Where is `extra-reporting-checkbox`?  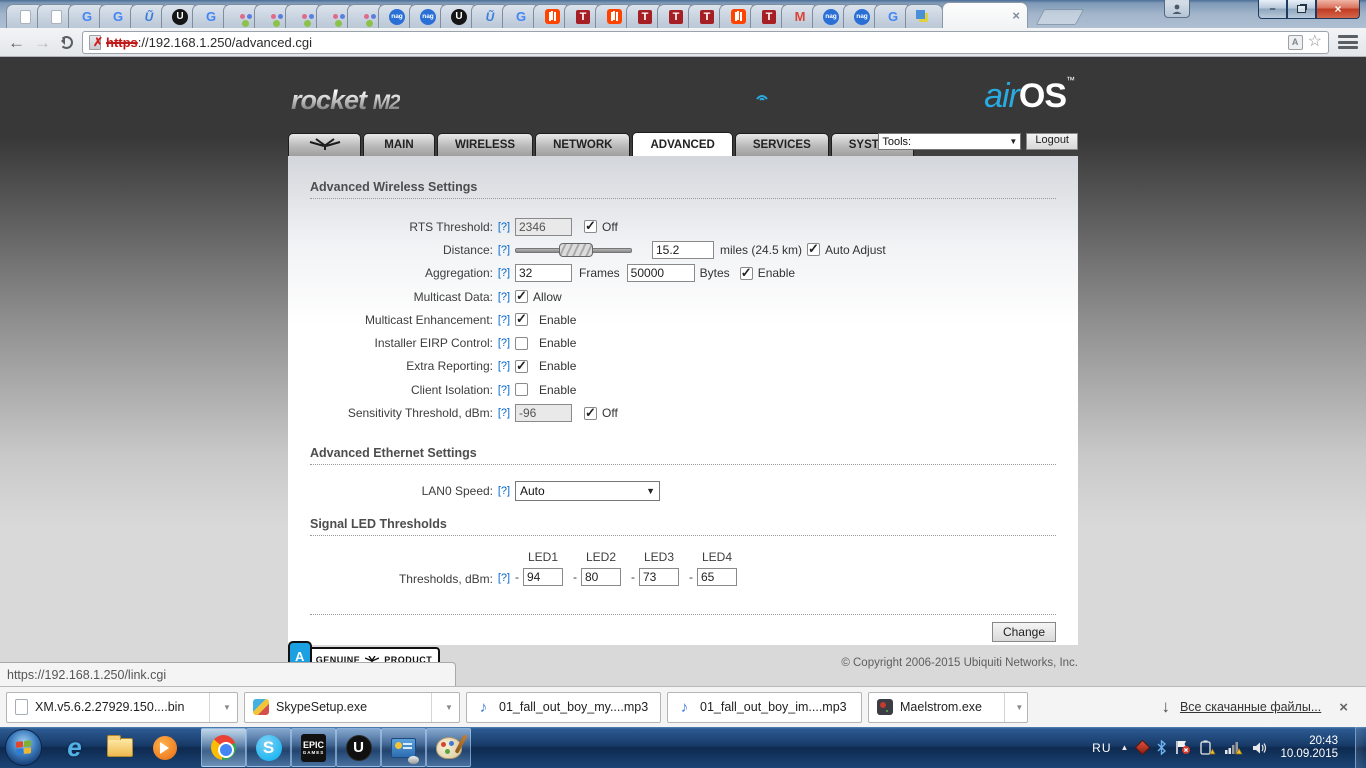 extra-reporting-checkbox is located at coordinates (521, 366).